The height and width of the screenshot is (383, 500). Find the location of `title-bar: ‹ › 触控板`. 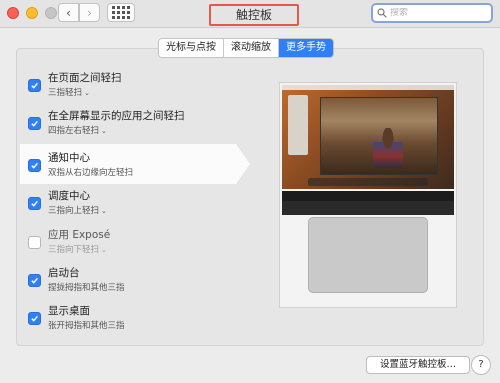

title-bar: ‹ › 触控板 is located at coordinates (250, 14).